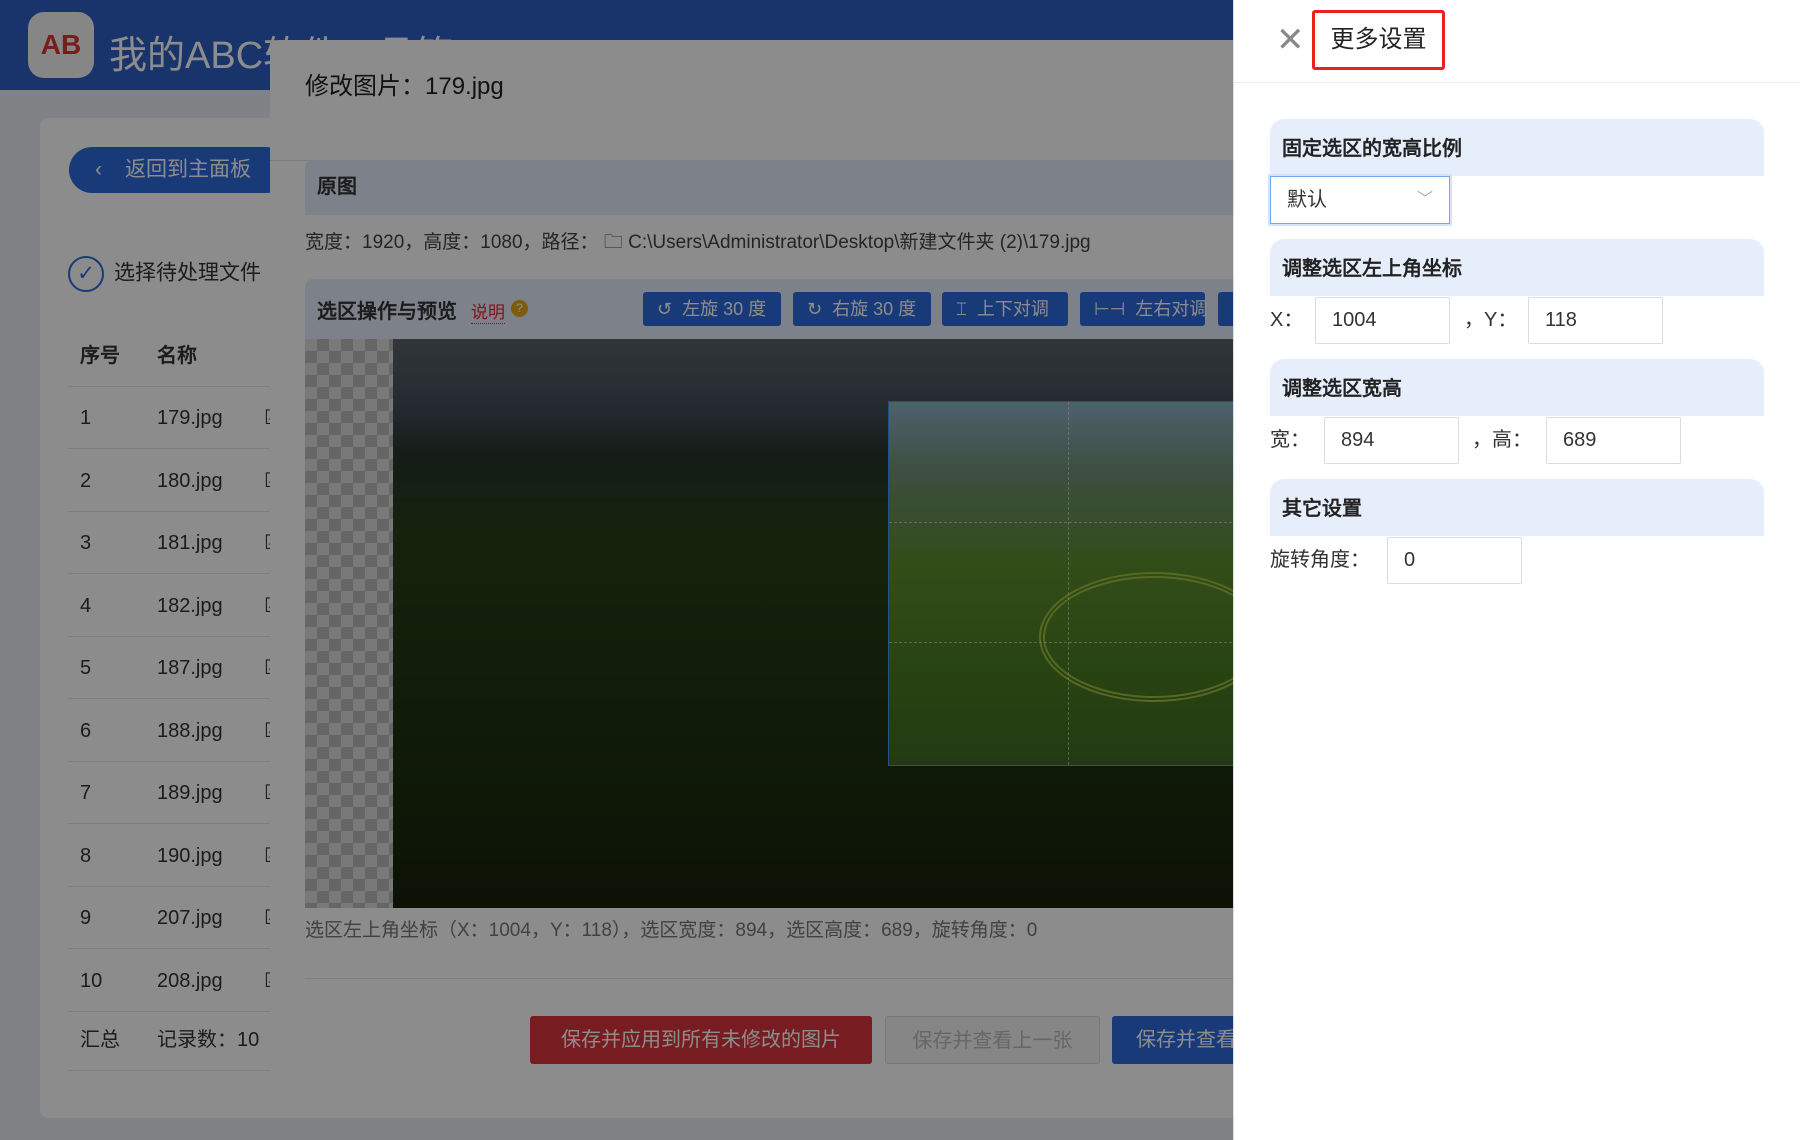 The image size is (1800, 1140). I want to click on drawer-header: ✕ 更多设置, so click(1517, 41).